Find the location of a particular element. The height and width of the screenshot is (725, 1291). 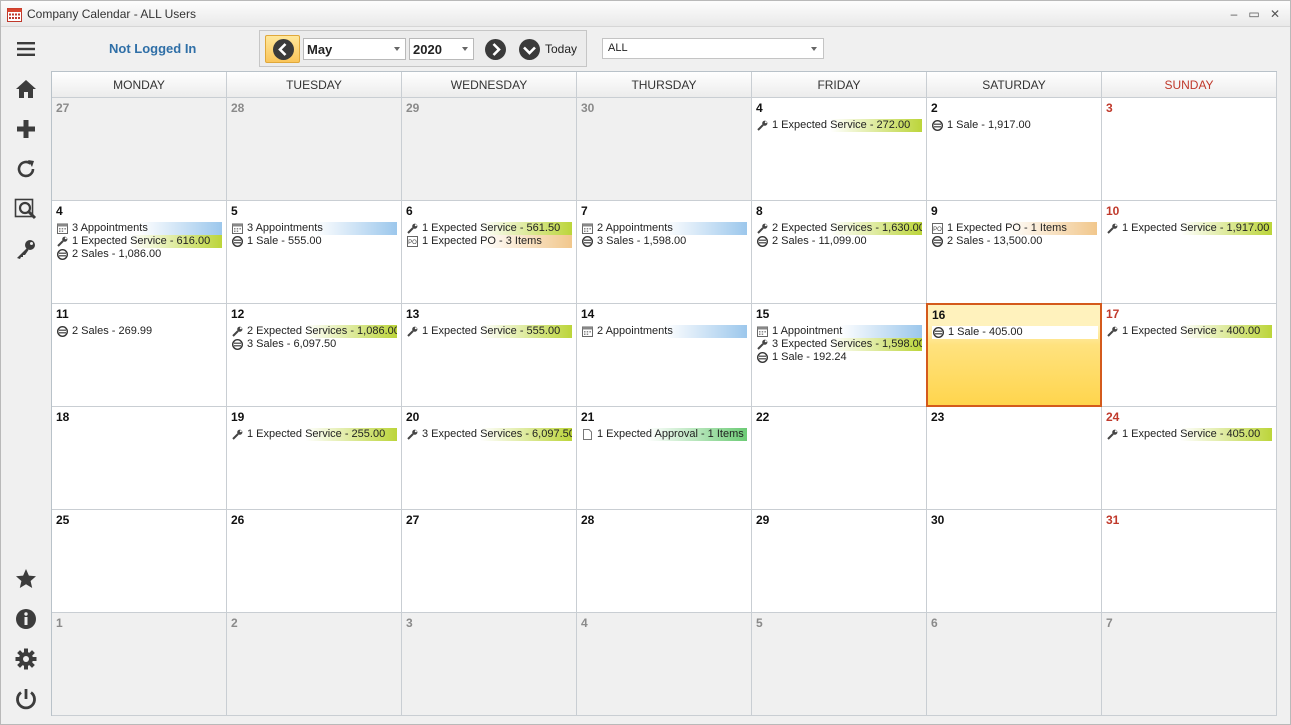

day-cell: 21 1 Expected Approval - 1 Items is located at coordinates (664, 458).